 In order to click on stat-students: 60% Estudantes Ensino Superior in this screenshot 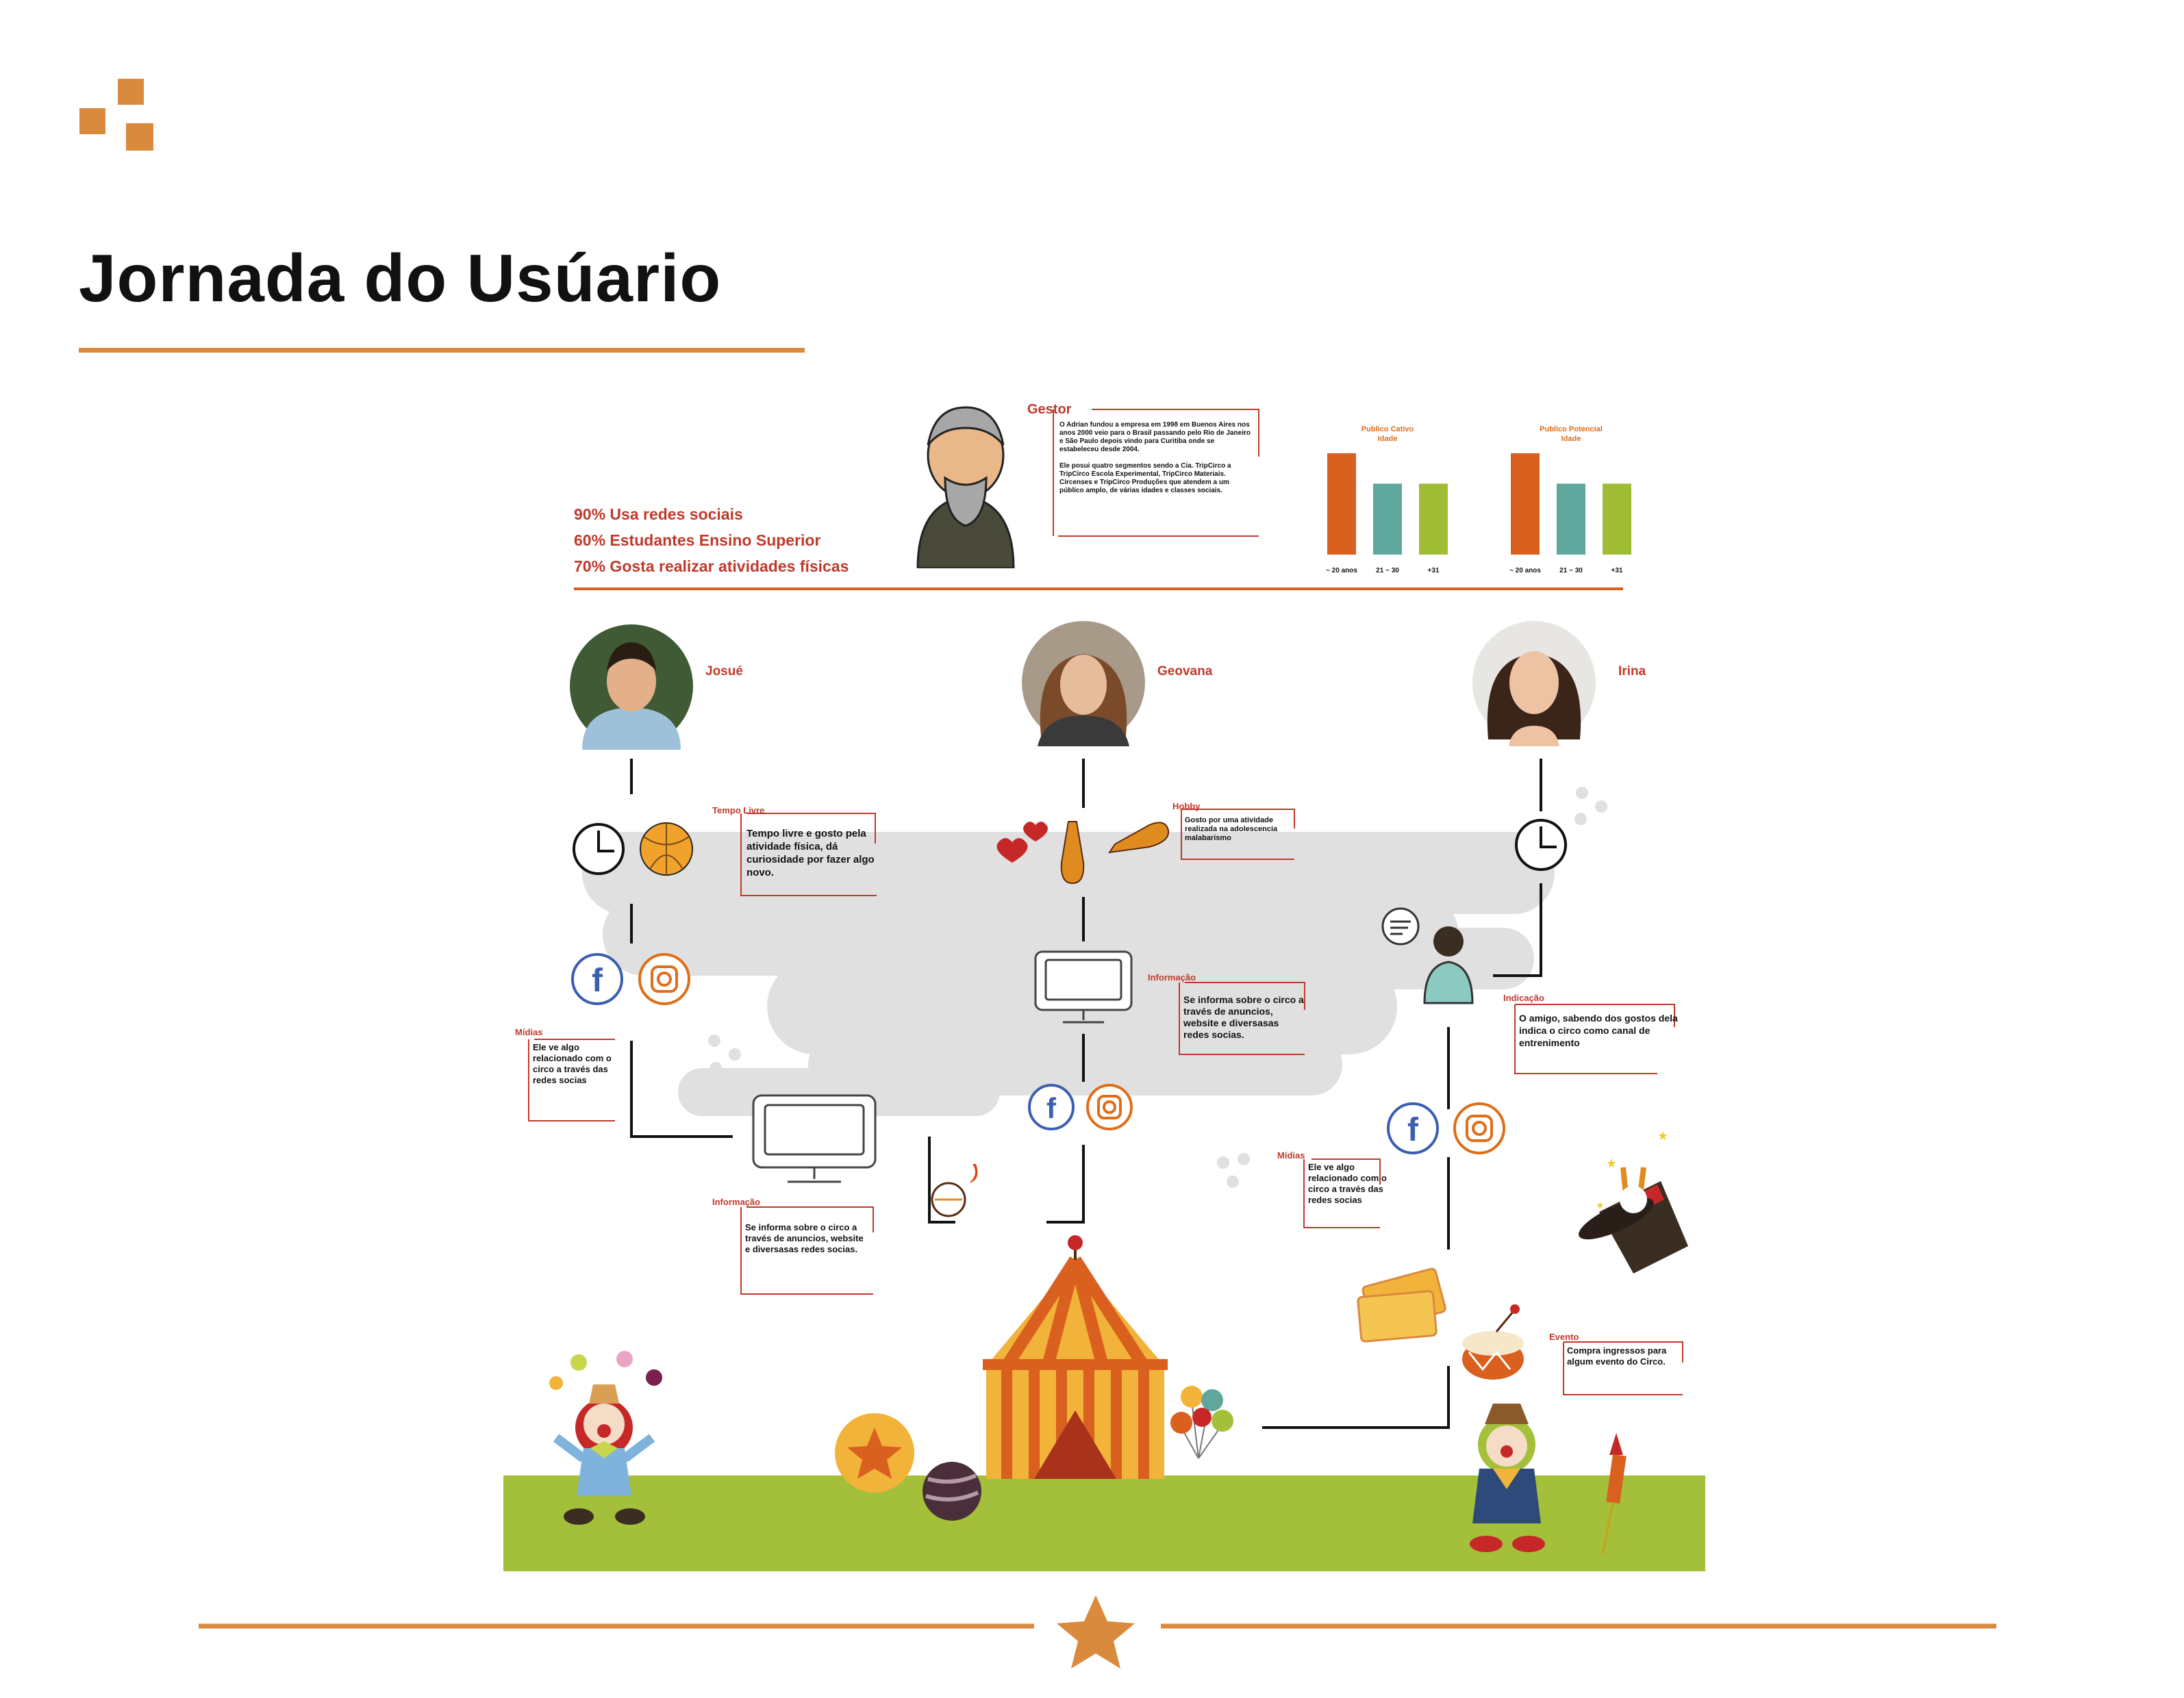, I will do `click(697, 540)`.